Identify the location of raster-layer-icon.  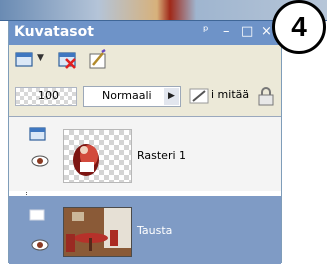
(37, 134).